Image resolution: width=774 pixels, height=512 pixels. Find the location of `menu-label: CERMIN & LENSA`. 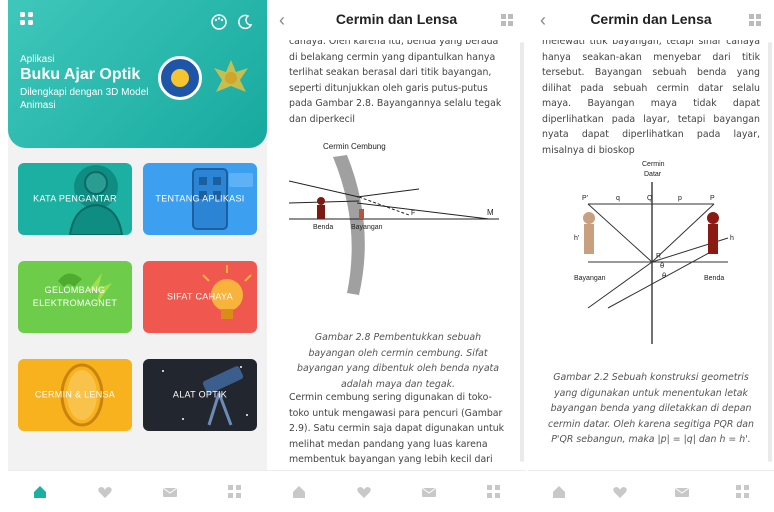

menu-label: CERMIN & LENSA is located at coordinates (75, 394).